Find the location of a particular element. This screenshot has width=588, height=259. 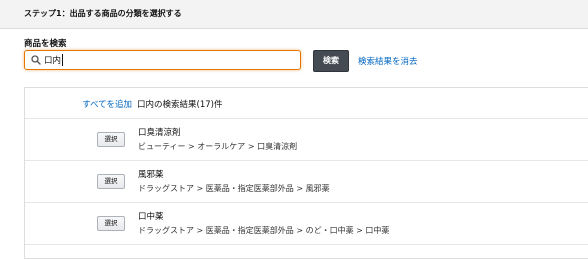

text-caret is located at coordinates (62, 60).